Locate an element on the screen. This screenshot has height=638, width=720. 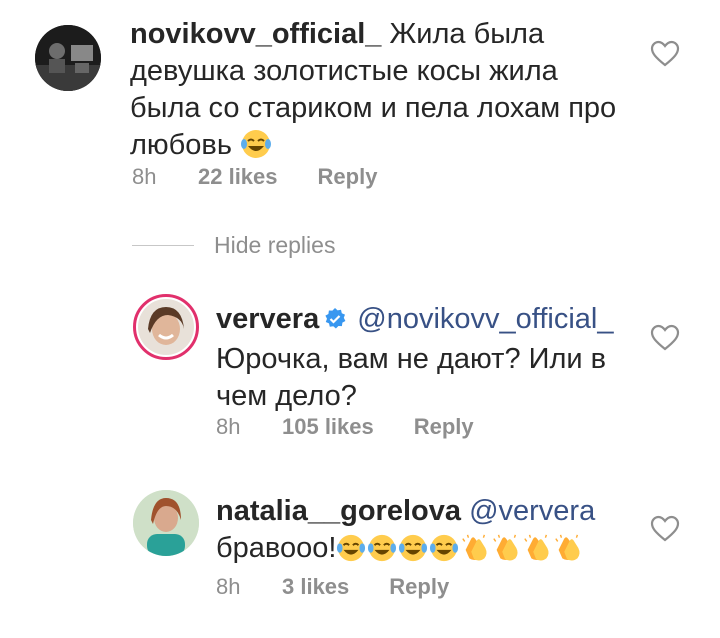
likes-count: 3 likes is located at coordinates (315, 587).